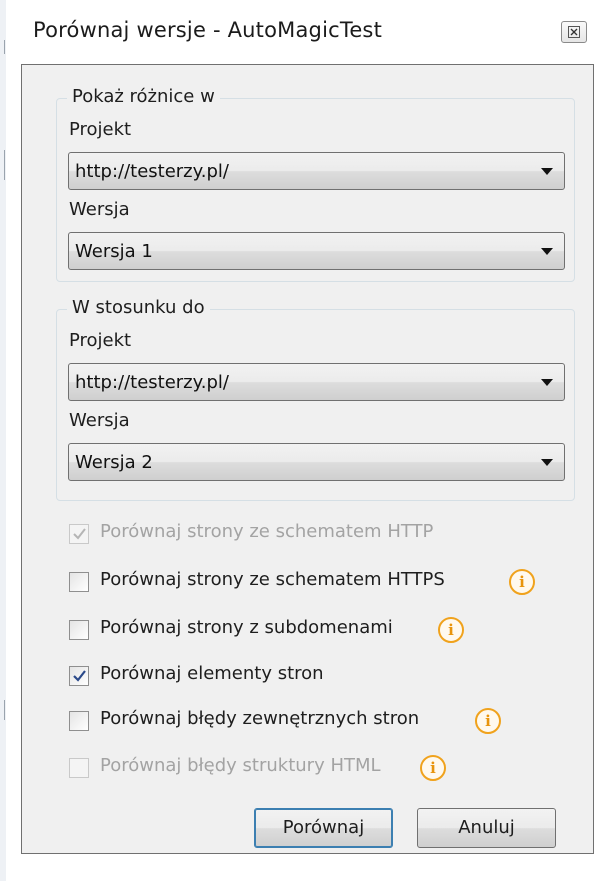 The image size is (600, 881). What do you see at coordinates (79, 721) in the screenshot?
I see `checkbox-external-page-errors` at bounding box center [79, 721].